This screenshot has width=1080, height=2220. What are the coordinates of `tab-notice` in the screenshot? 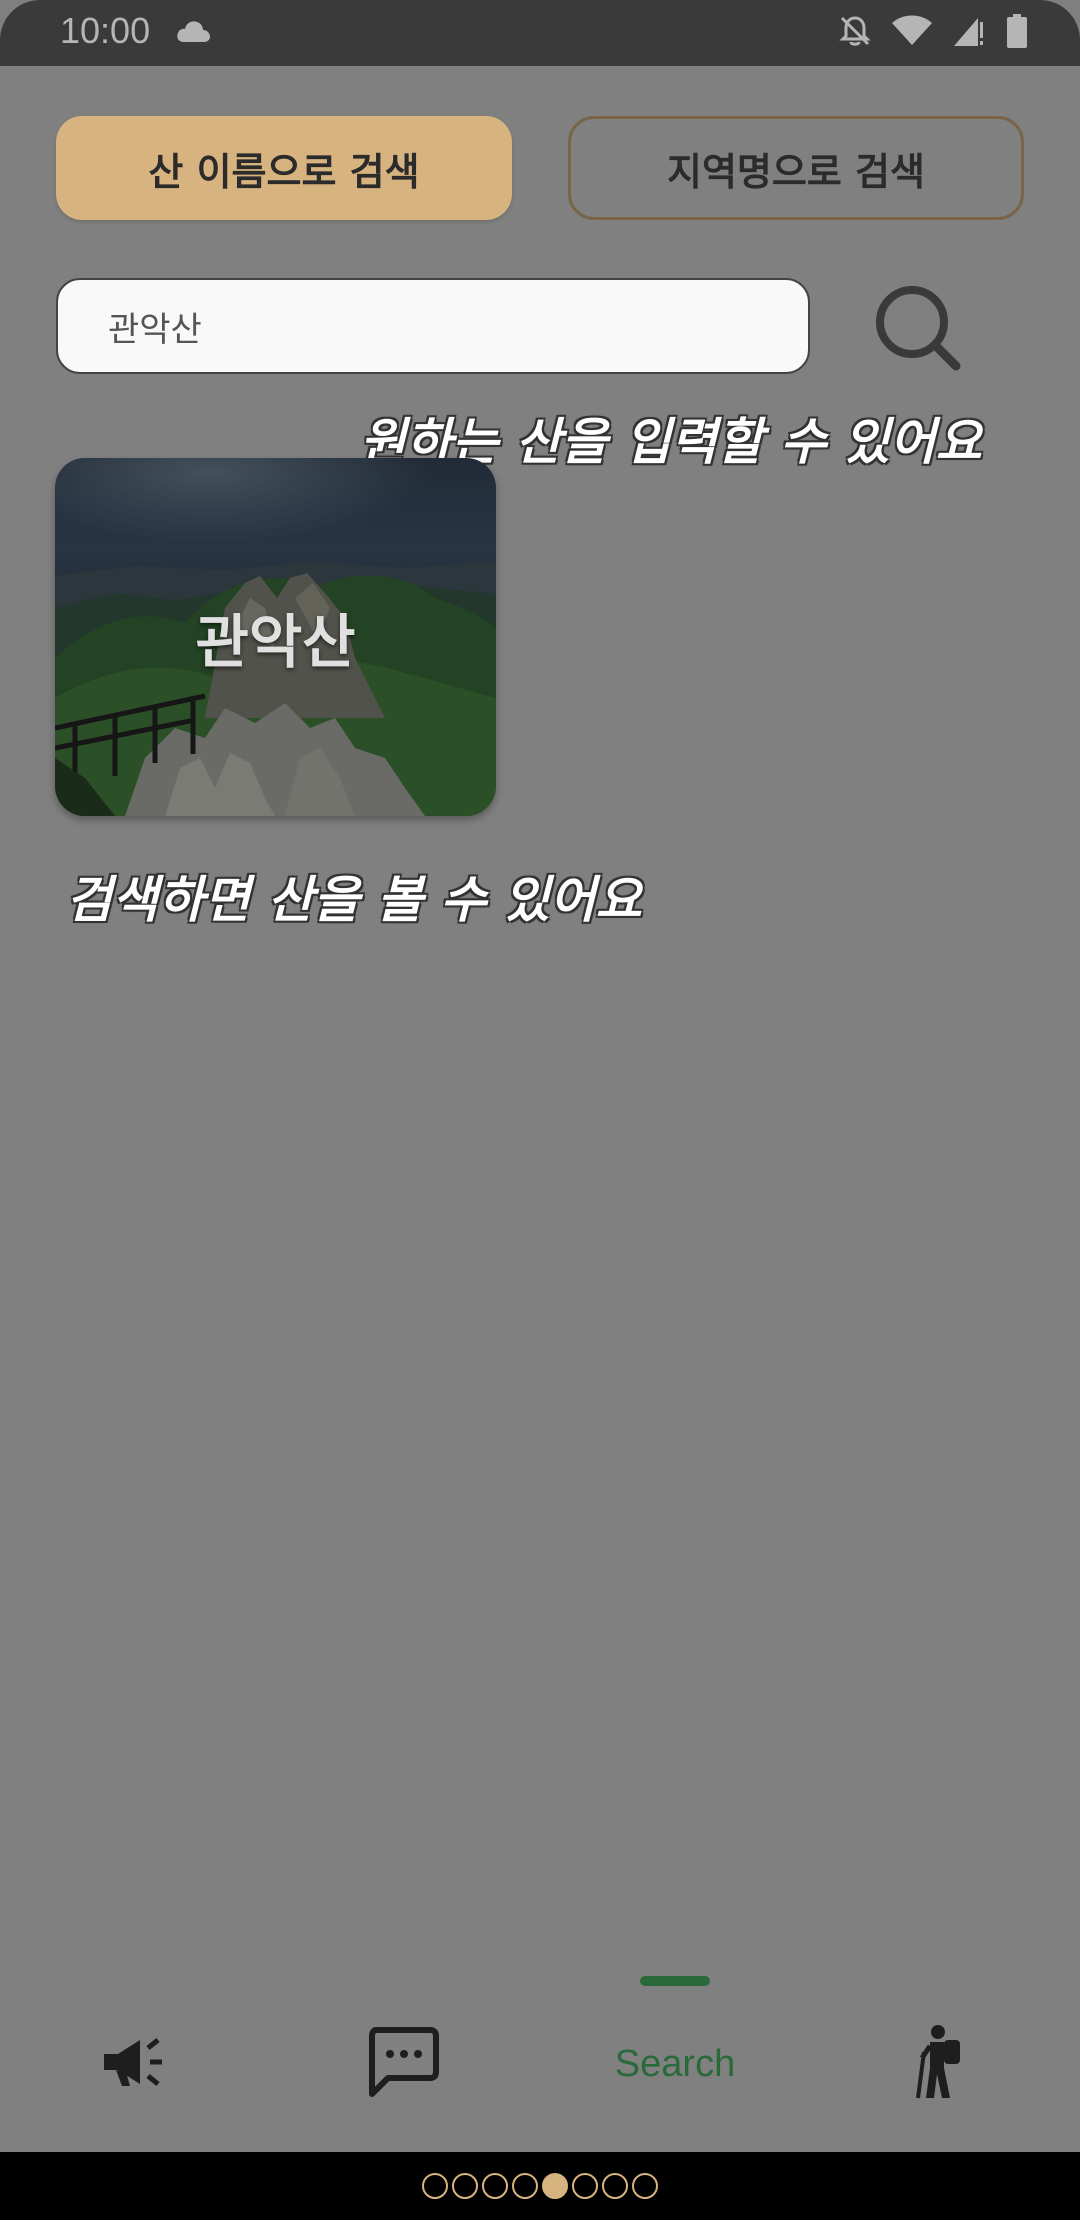 It's located at (135, 2064).